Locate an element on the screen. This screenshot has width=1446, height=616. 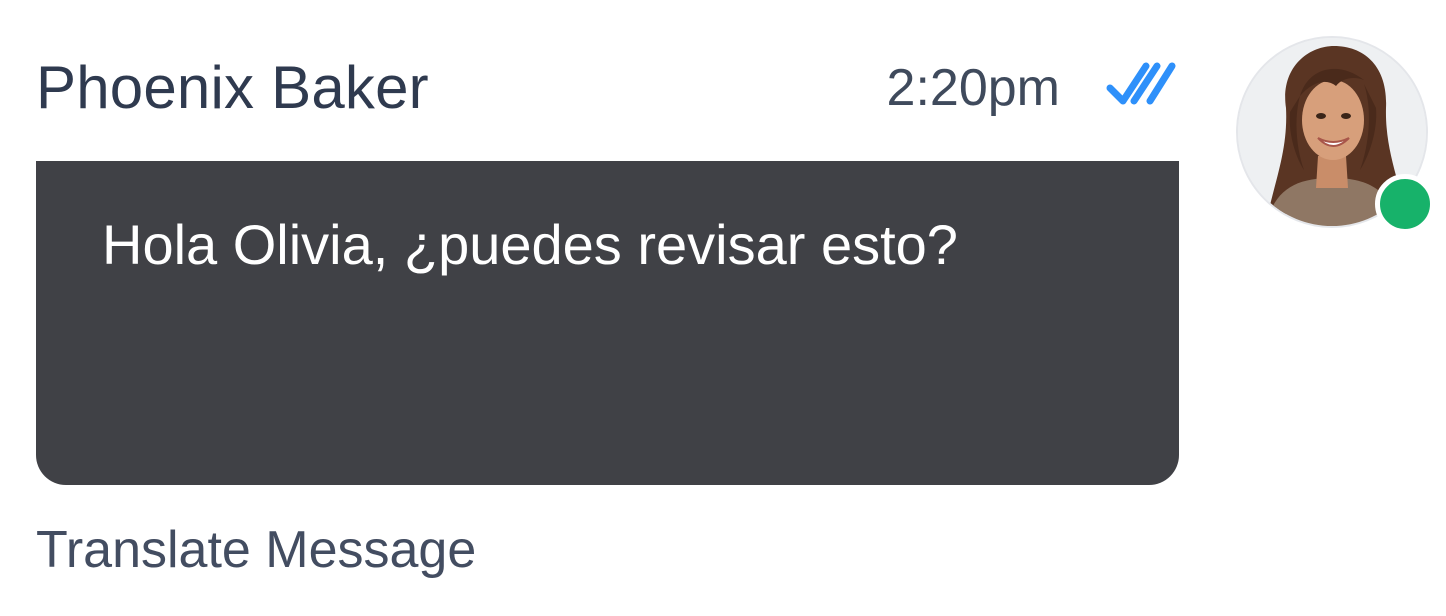
online-status-indicator is located at coordinates (1405, 204).